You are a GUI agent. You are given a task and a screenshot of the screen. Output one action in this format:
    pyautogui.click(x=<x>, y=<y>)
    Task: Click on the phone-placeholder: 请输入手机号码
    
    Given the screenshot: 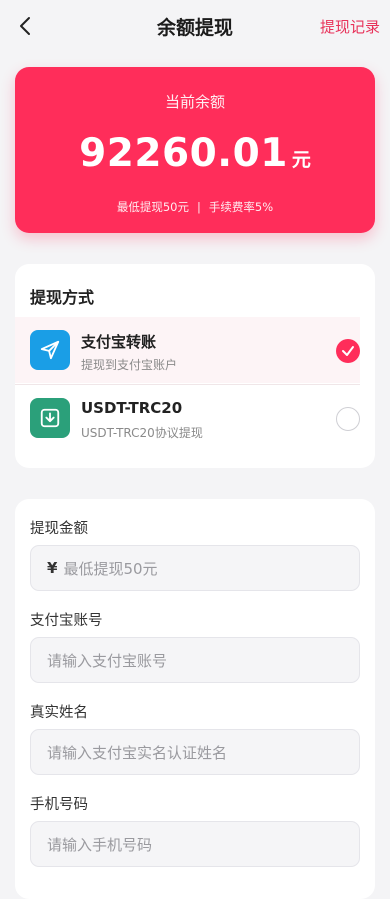 What is the action you would take?
    pyautogui.click(x=100, y=844)
    